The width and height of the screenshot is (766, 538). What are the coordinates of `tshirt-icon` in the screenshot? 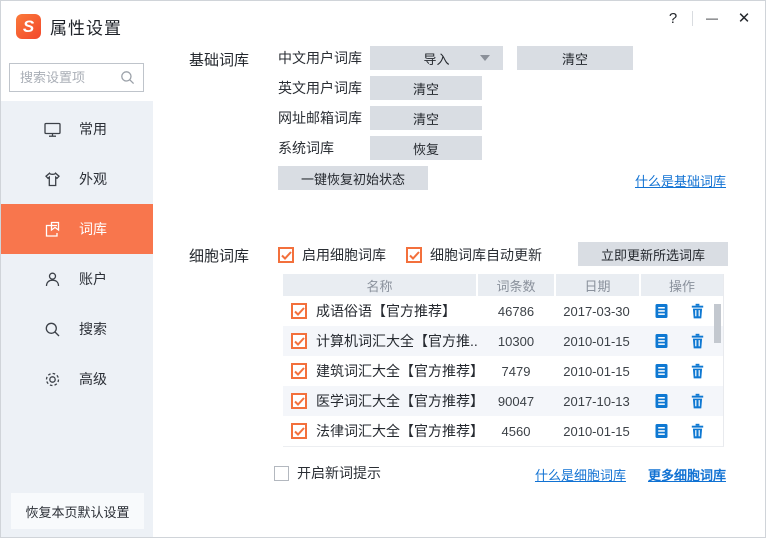 It's located at (52, 178).